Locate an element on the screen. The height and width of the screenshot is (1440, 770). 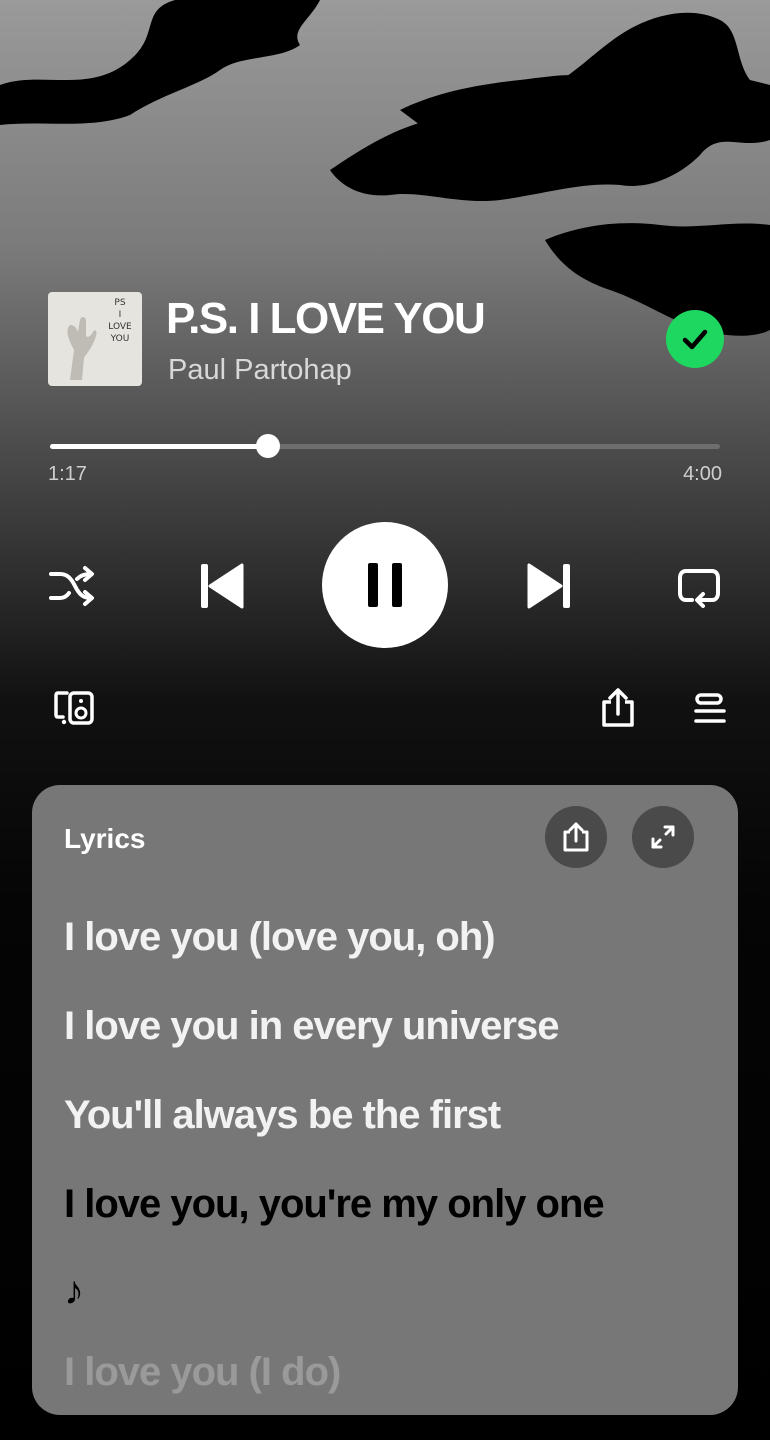
shuffle-button is located at coordinates (72, 586).